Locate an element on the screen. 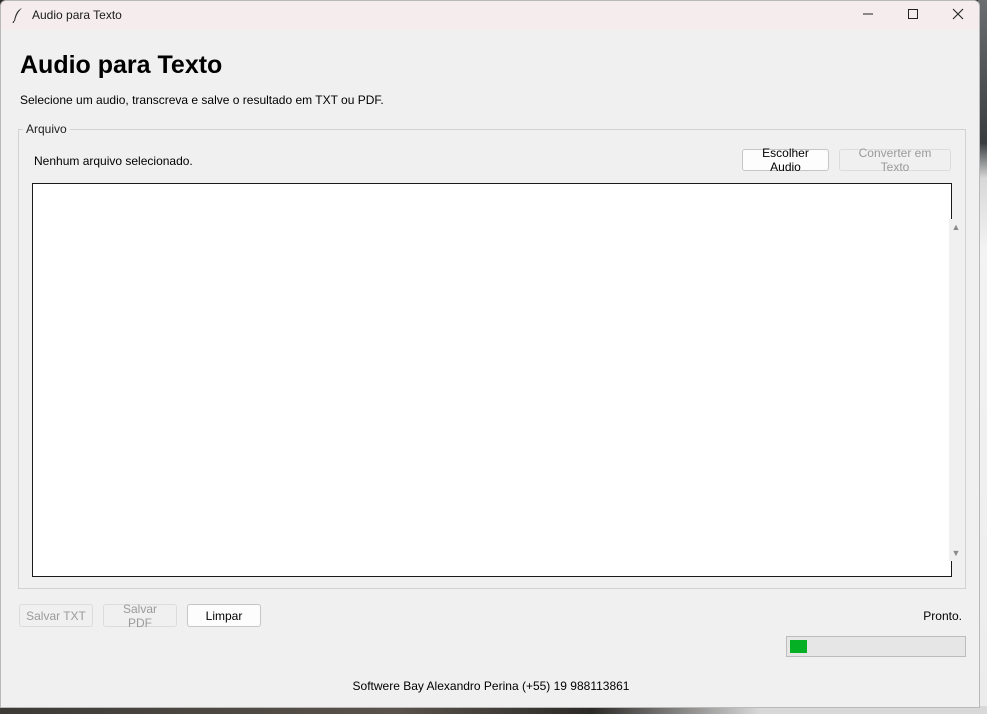  selected-file-label: Nenhum arquivo selecionado. is located at coordinates (113, 161).